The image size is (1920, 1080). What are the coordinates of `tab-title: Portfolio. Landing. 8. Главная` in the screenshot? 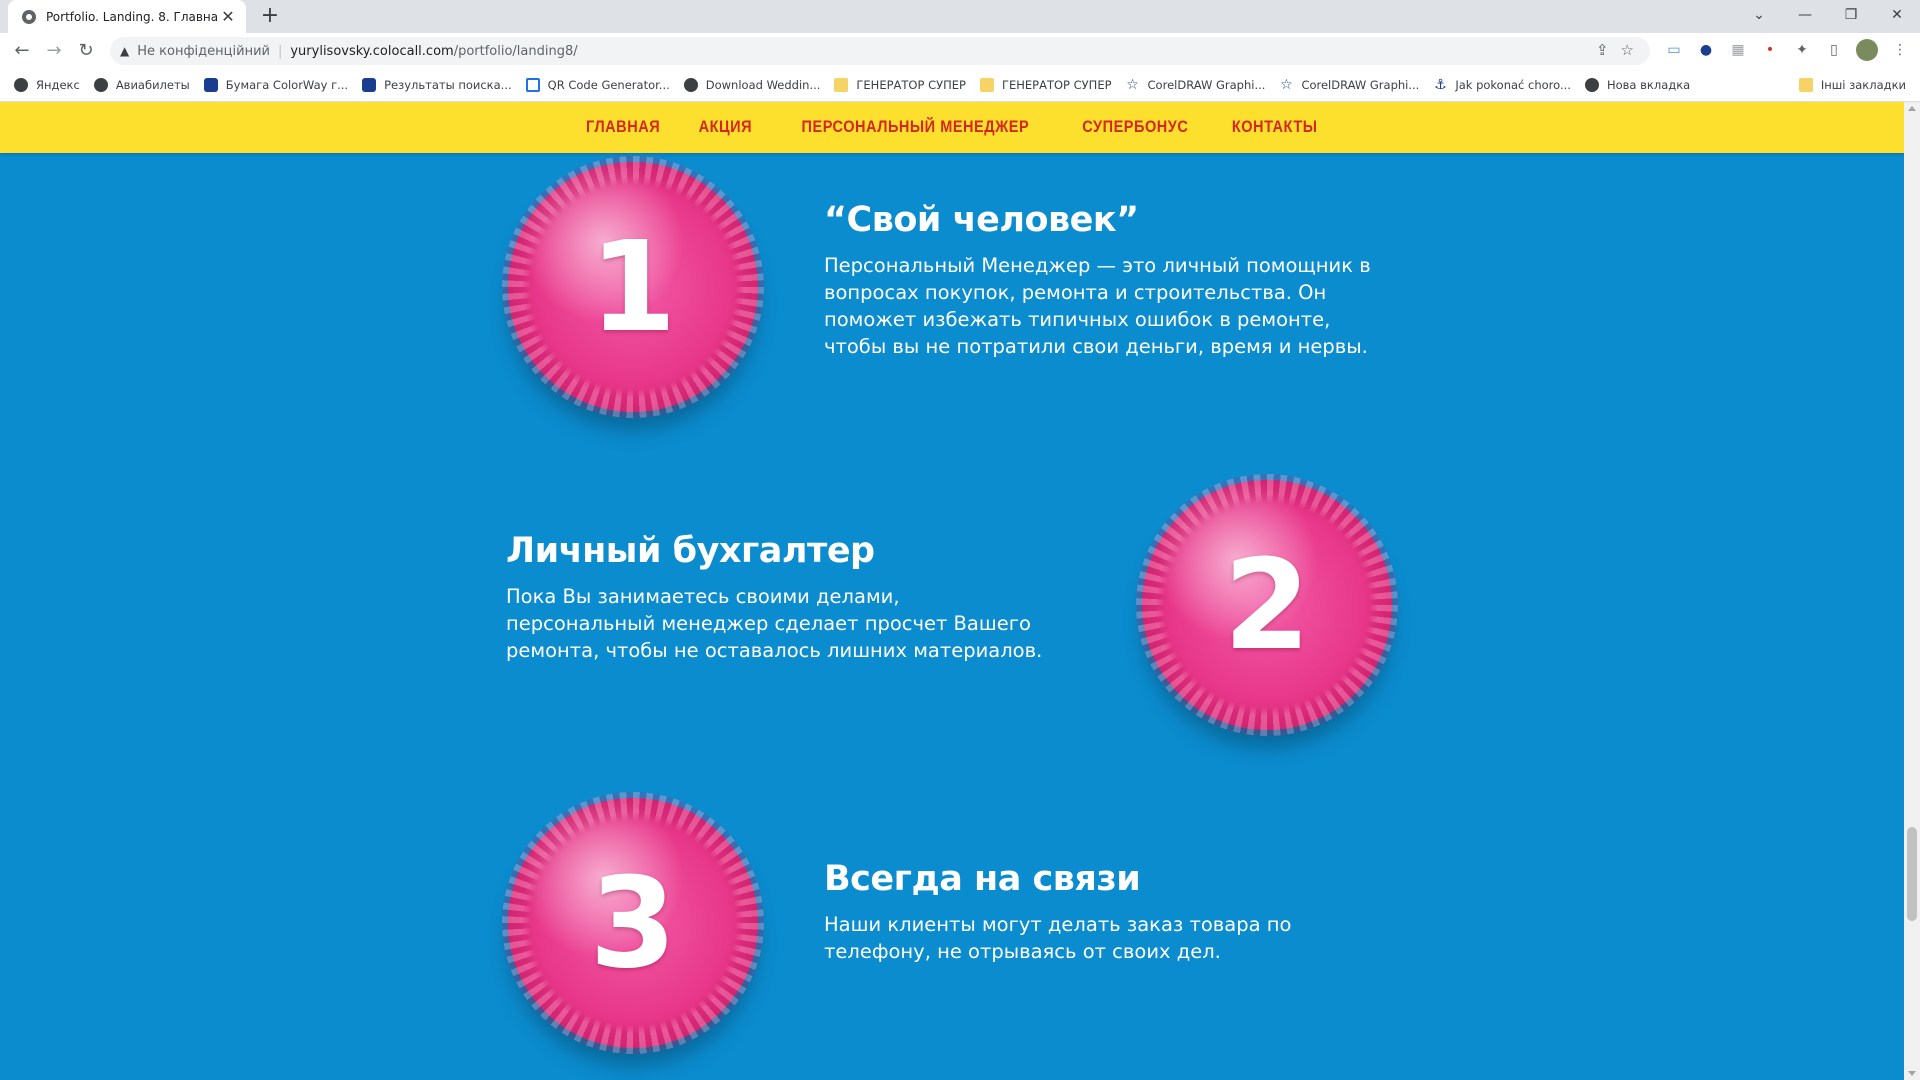 It's located at (132, 16).